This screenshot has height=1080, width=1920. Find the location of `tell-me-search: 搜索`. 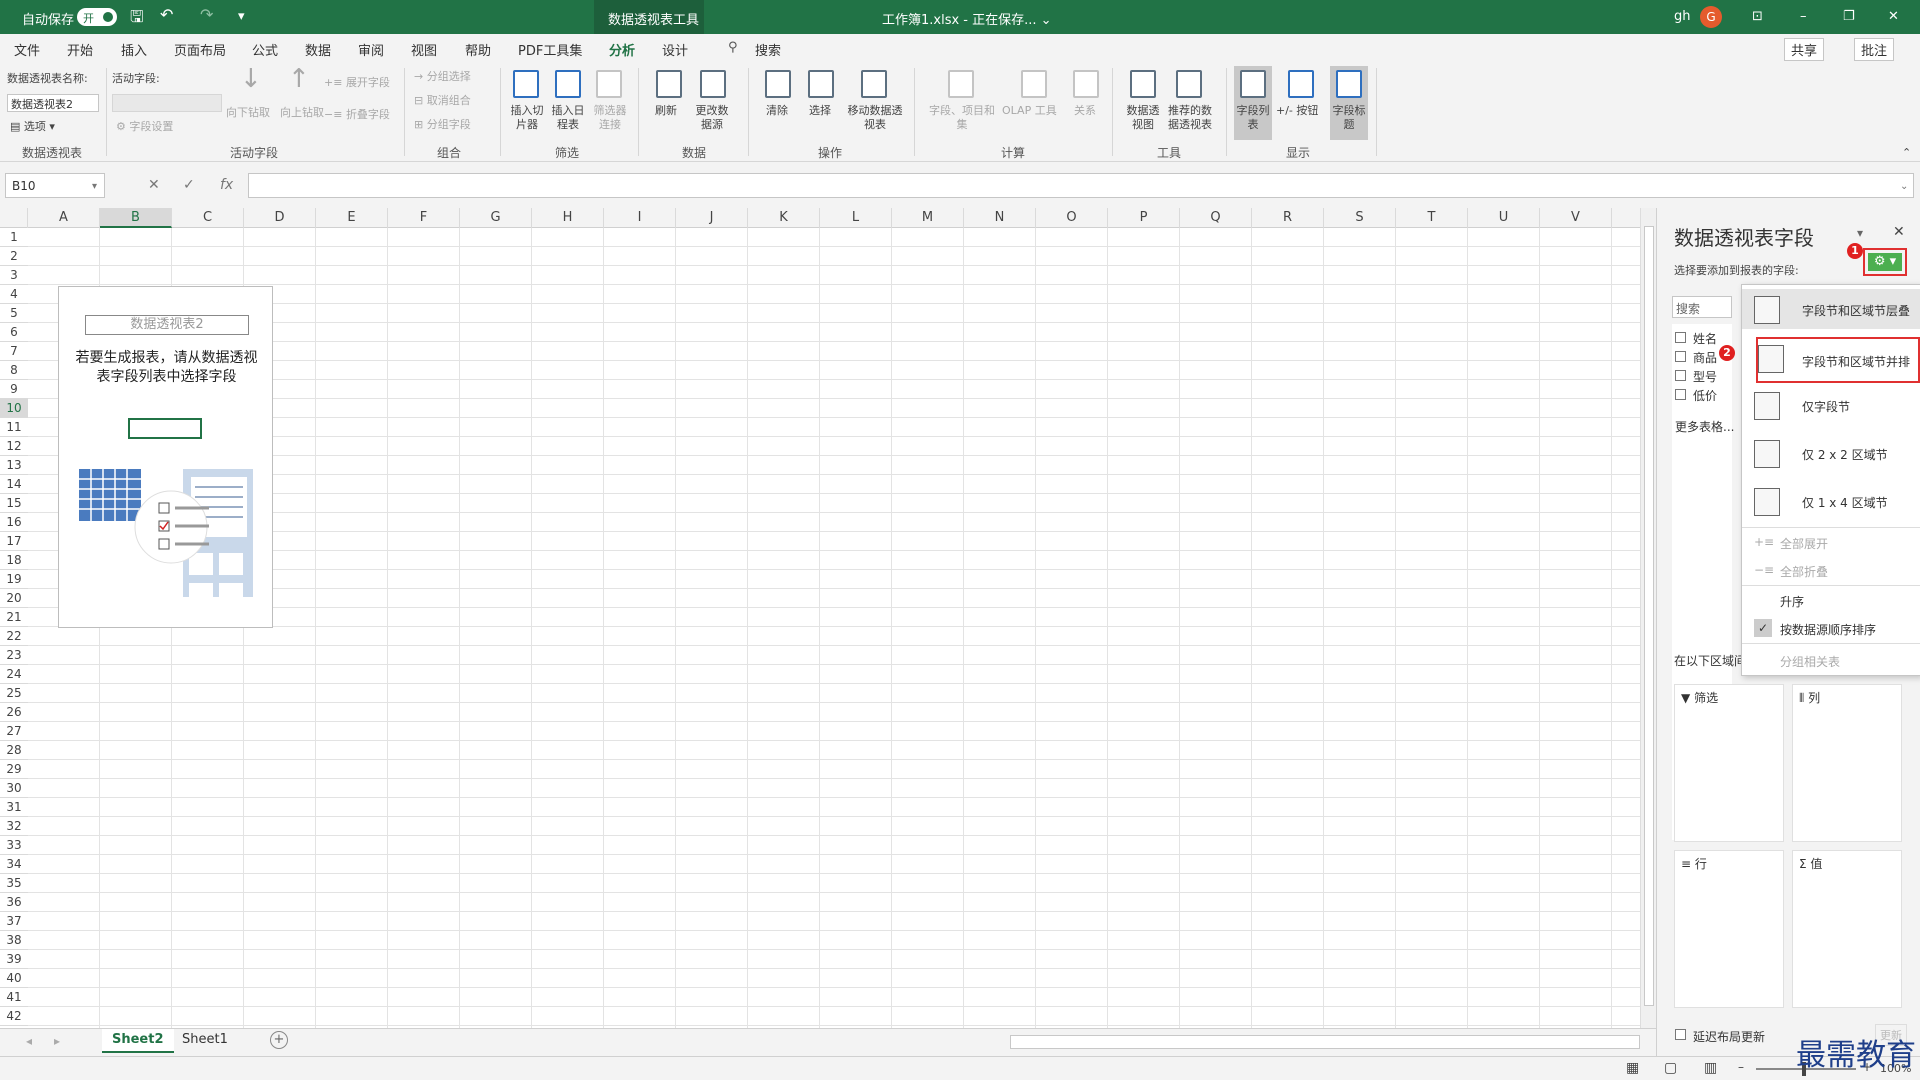

tell-me-search: 搜索 is located at coordinates (768, 49).